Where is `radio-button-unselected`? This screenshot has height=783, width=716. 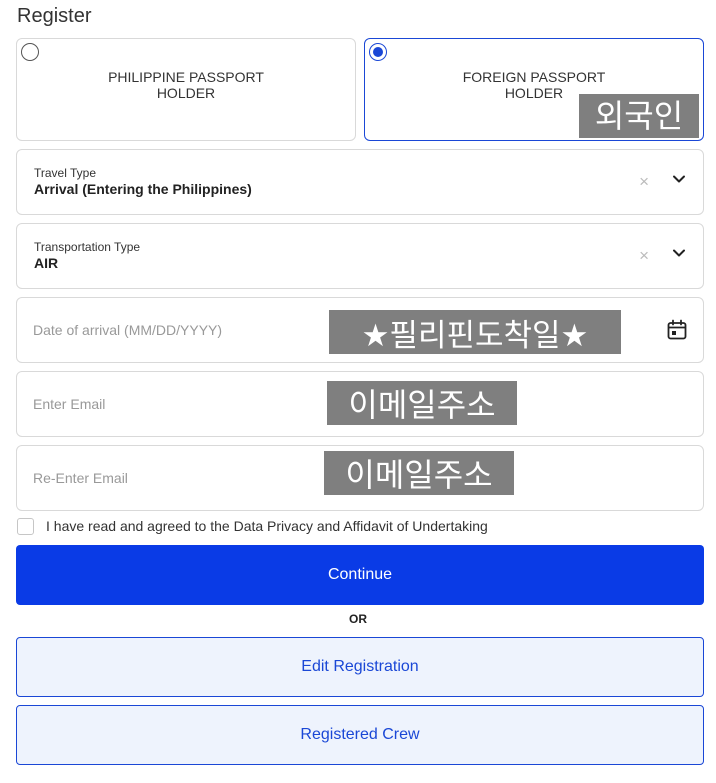
radio-button-unselected is located at coordinates (30, 52).